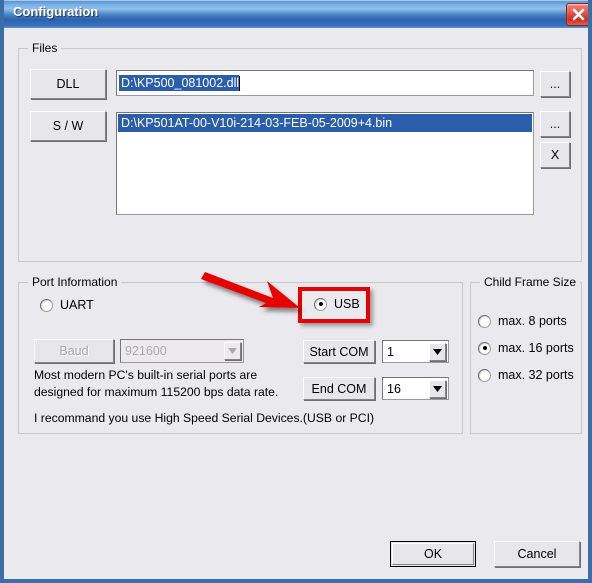 This screenshot has height=583, width=592. What do you see at coordinates (74, 351) in the screenshot?
I see `baud-button: Baud` at bounding box center [74, 351].